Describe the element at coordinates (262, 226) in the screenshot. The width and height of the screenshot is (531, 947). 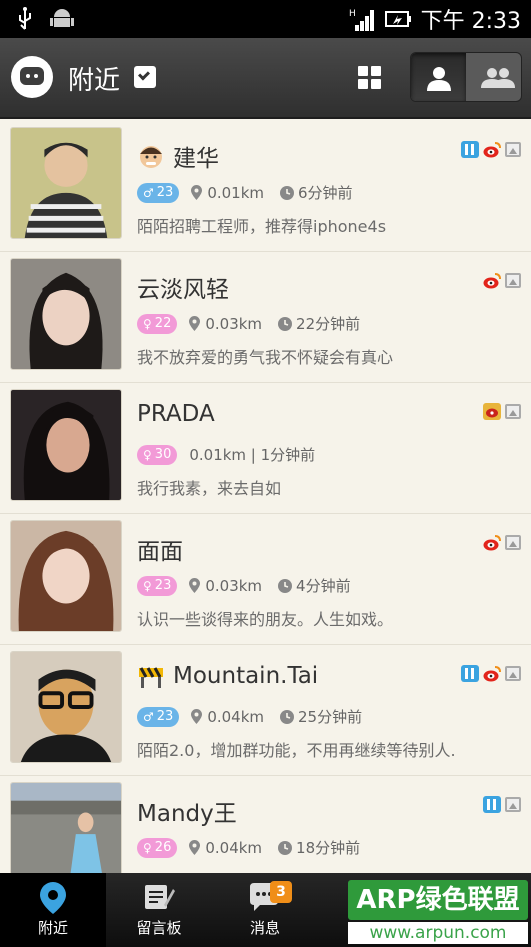
I see `signature: 陌陌招聘工程师，推荐得iphone4s` at that location.